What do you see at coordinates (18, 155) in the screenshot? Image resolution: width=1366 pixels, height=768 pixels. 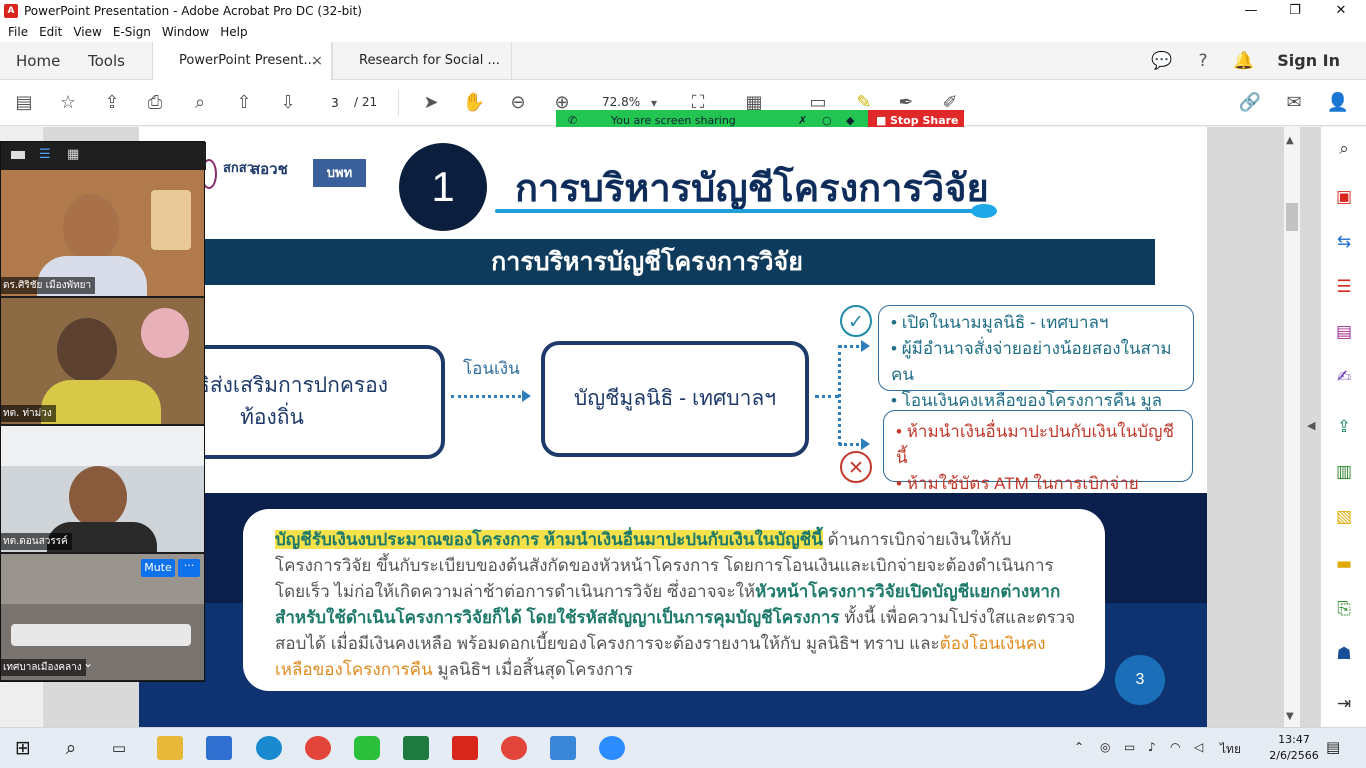 I see `minimize-video-icon` at bounding box center [18, 155].